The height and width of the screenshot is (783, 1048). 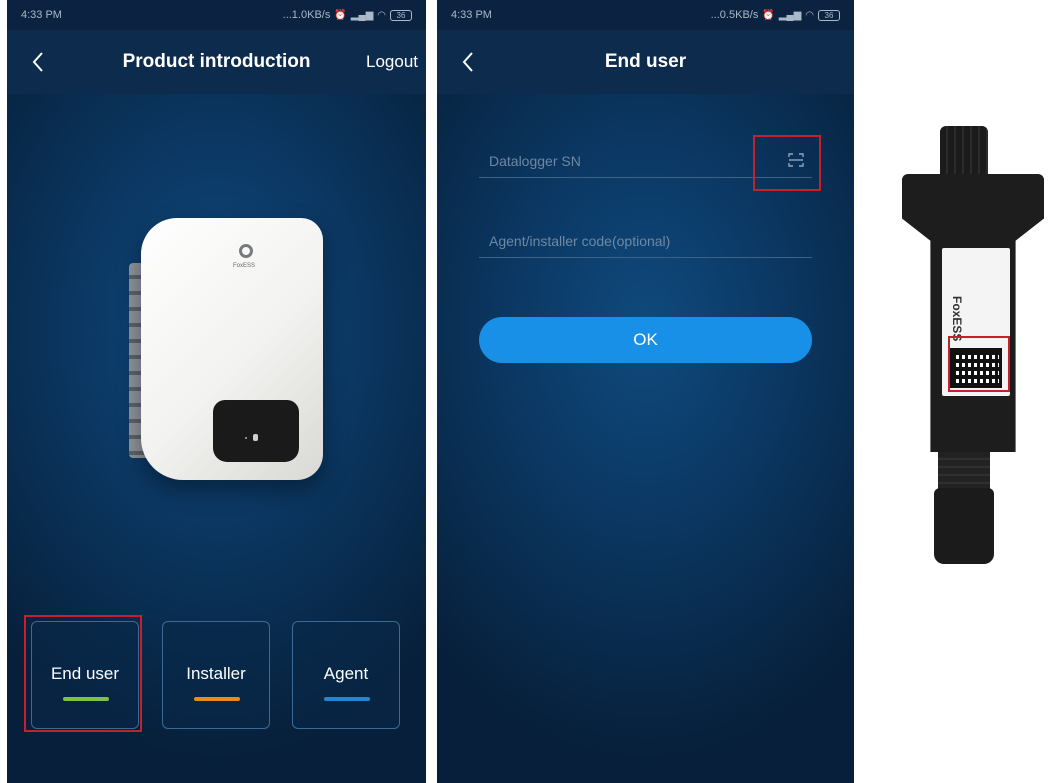 I want to click on datalogger-sn-field, so click(x=645, y=155).